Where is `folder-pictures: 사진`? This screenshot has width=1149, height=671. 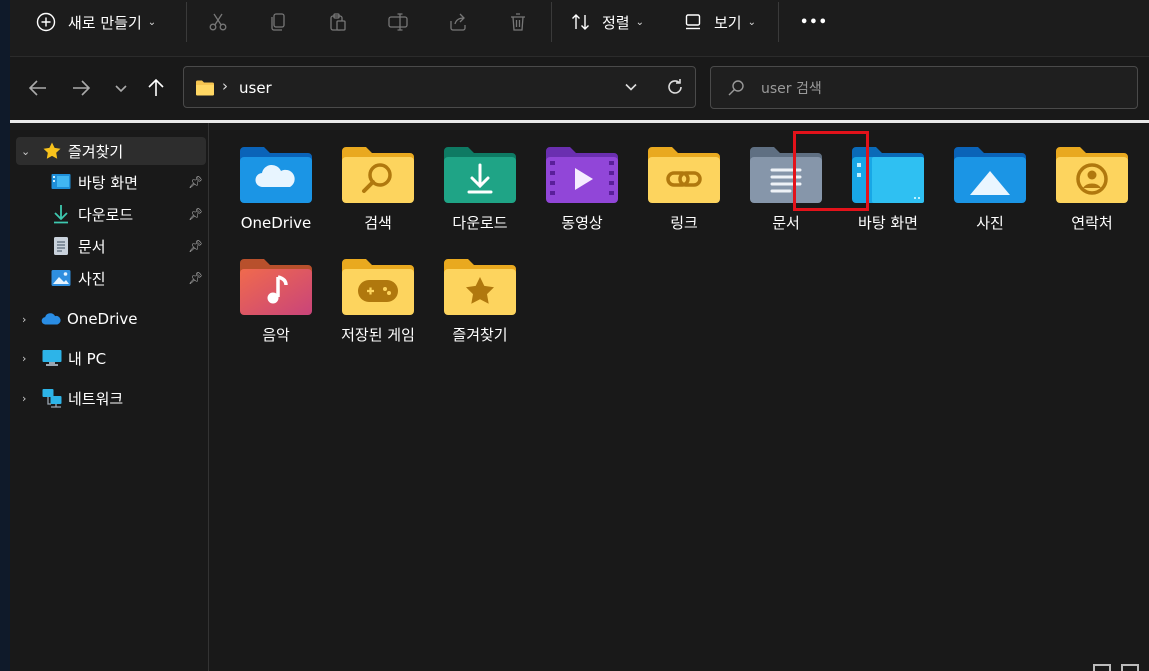 folder-pictures: 사진 is located at coordinates (990, 188).